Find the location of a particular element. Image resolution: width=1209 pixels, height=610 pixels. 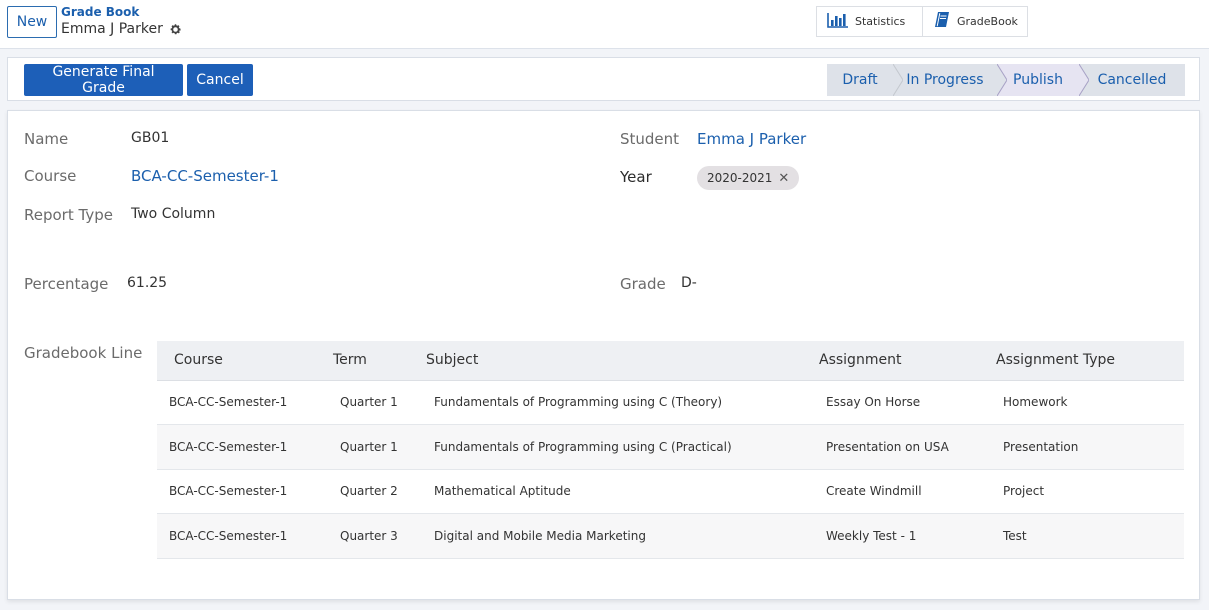

stage-statusbar: Draft In Progress Publish Cancelled is located at coordinates (1006, 80).